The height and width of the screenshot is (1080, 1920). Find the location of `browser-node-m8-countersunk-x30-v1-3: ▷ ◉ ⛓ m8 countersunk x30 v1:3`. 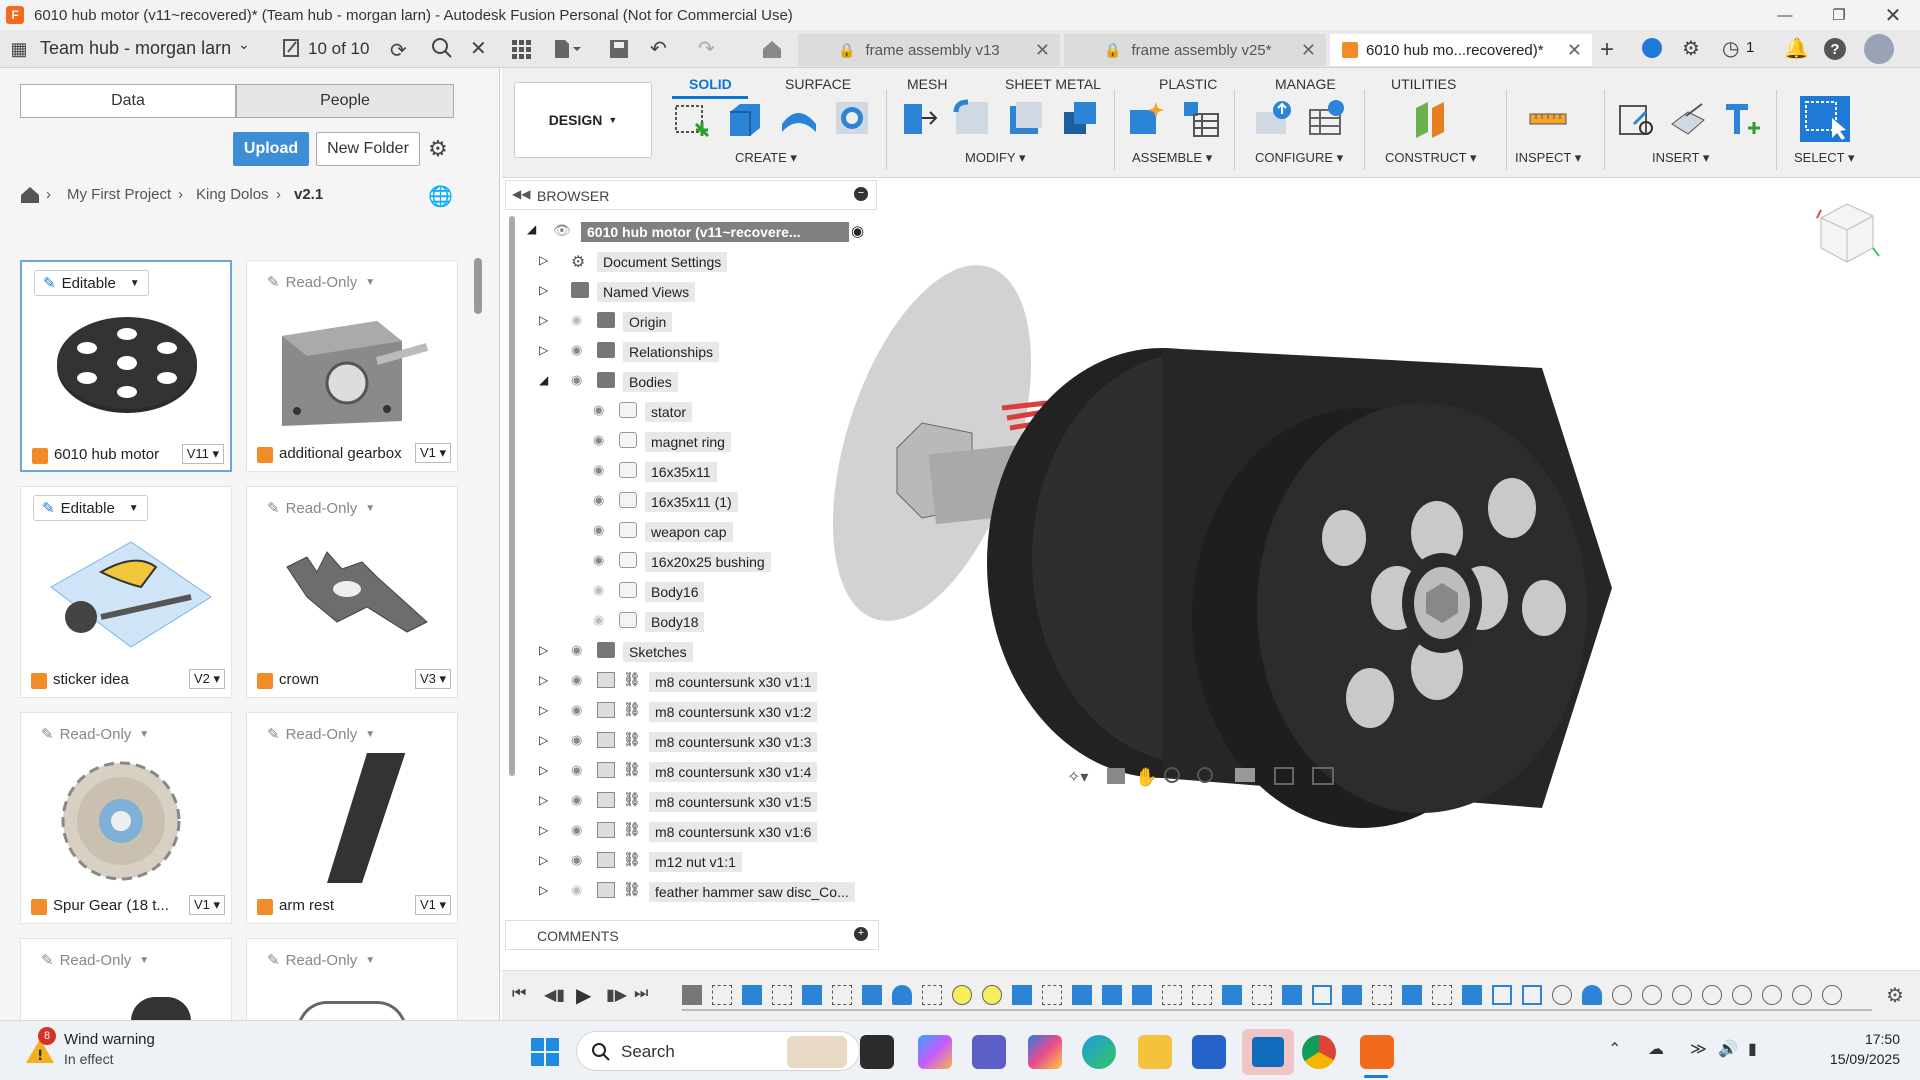

browser-node-m8-countersunk-x30-v1-3: ▷ ◉ ⛓ m8 countersunk x30 v1:3 is located at coordinates (690, 741).